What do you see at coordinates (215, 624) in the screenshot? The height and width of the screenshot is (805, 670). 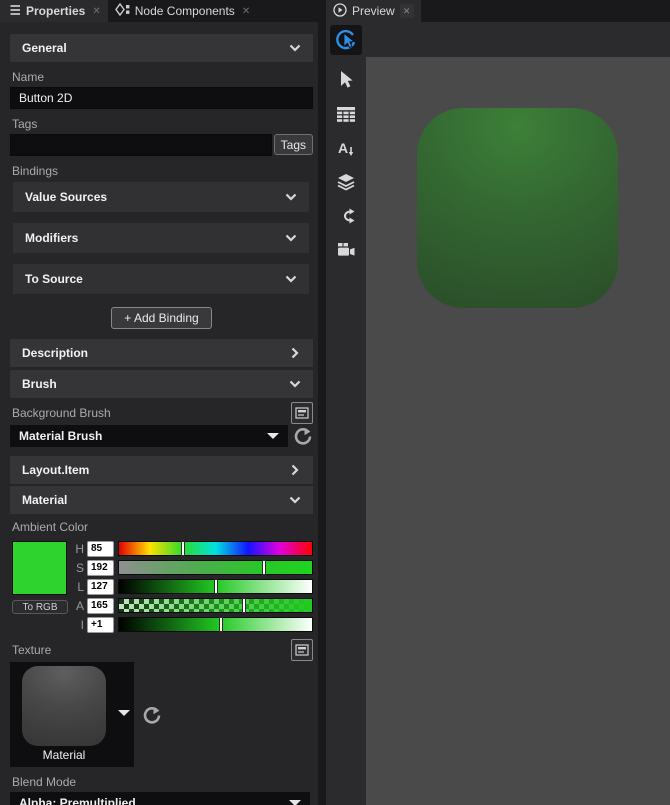 I see `intensity-slider` at bounding box center [215, 624].